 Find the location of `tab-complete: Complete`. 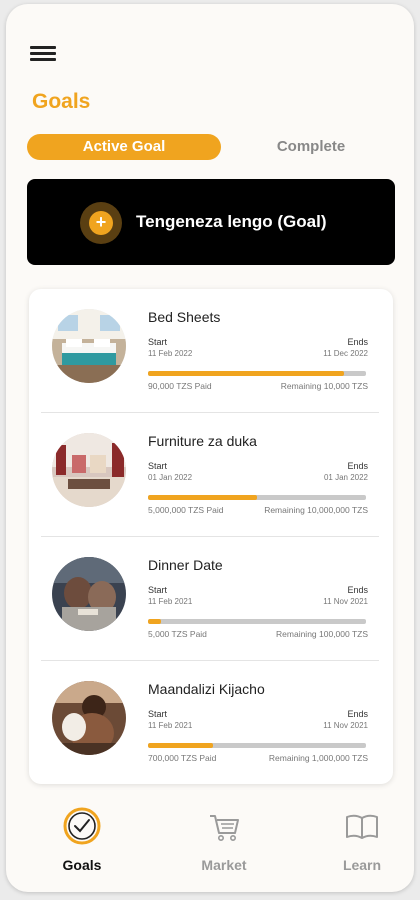

tab-complete: Complete is located at coordinates (311, 147).